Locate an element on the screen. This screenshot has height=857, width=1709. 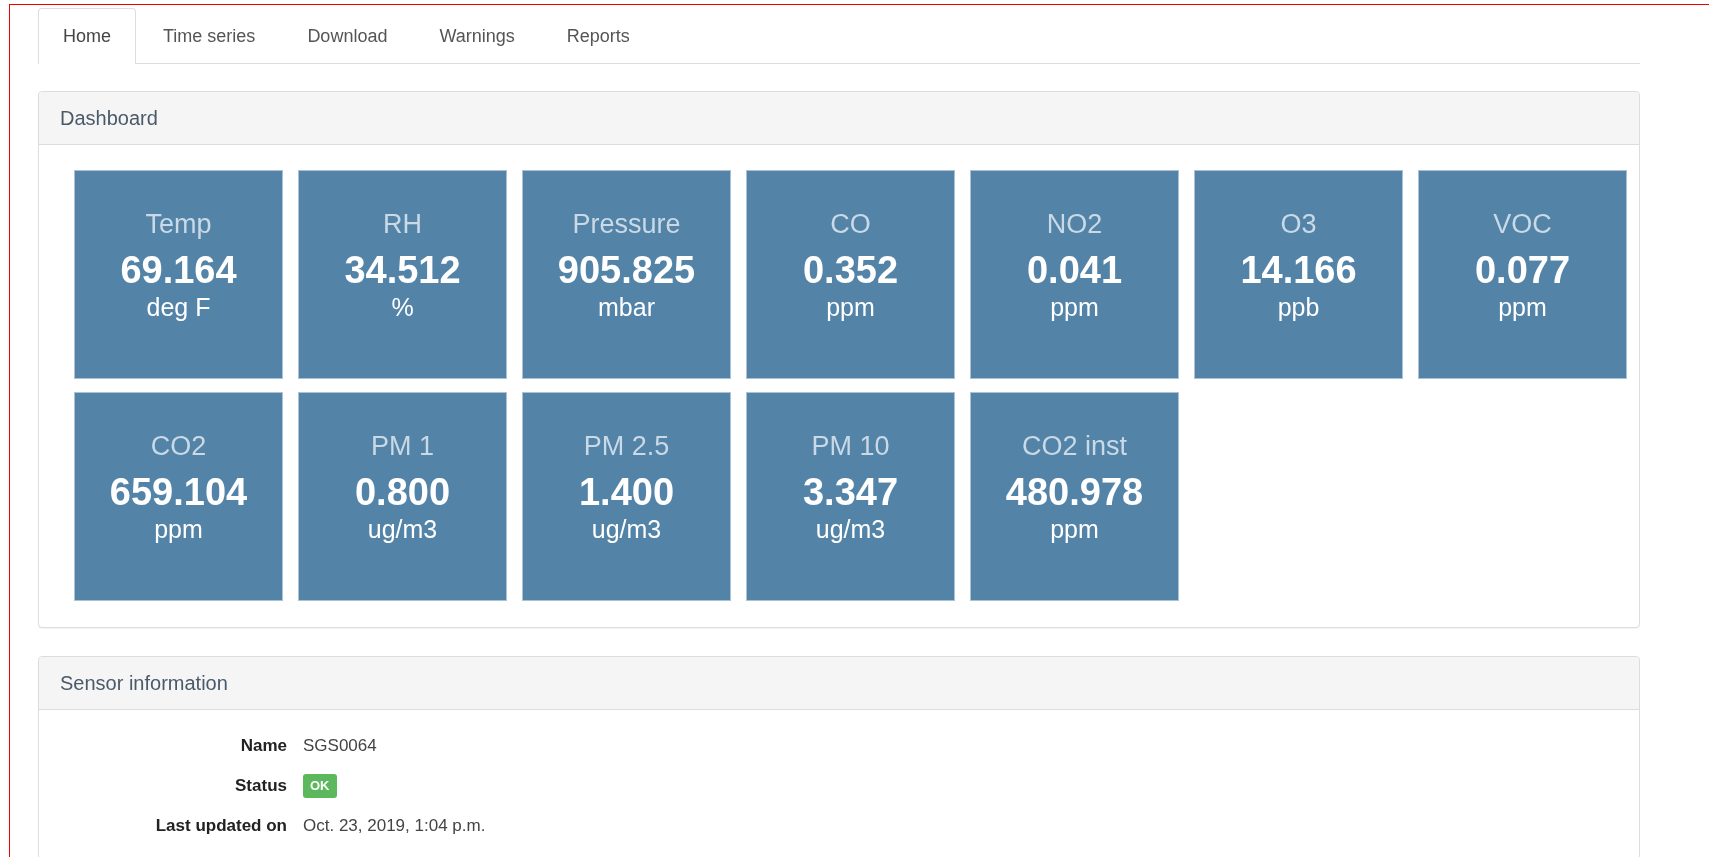
metric-name: PM 10 is located at coordinates (850, 446).